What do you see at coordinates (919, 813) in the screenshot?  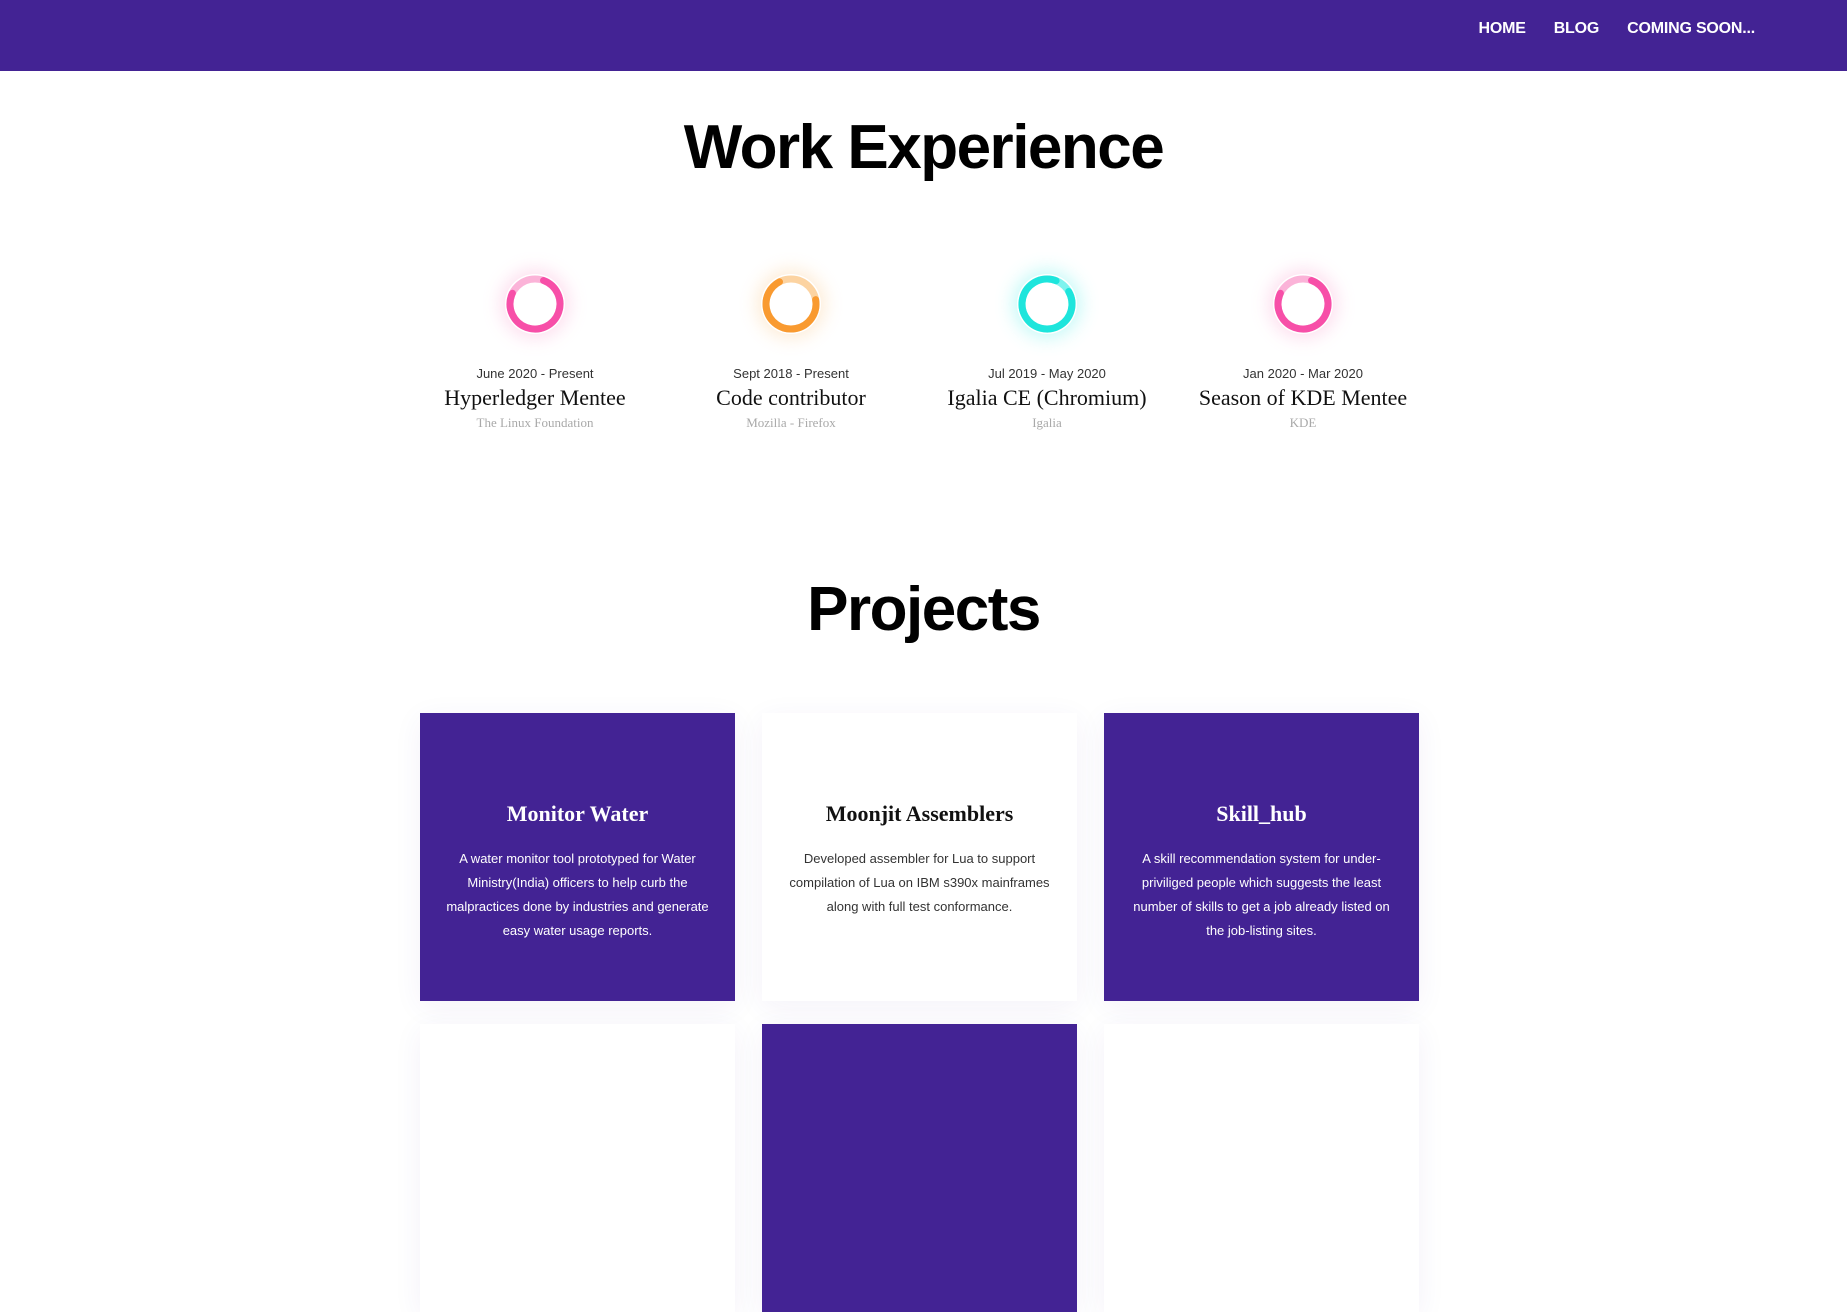 I see `project-title: Moonjit Assemblers` at bounding box center [919, 813].